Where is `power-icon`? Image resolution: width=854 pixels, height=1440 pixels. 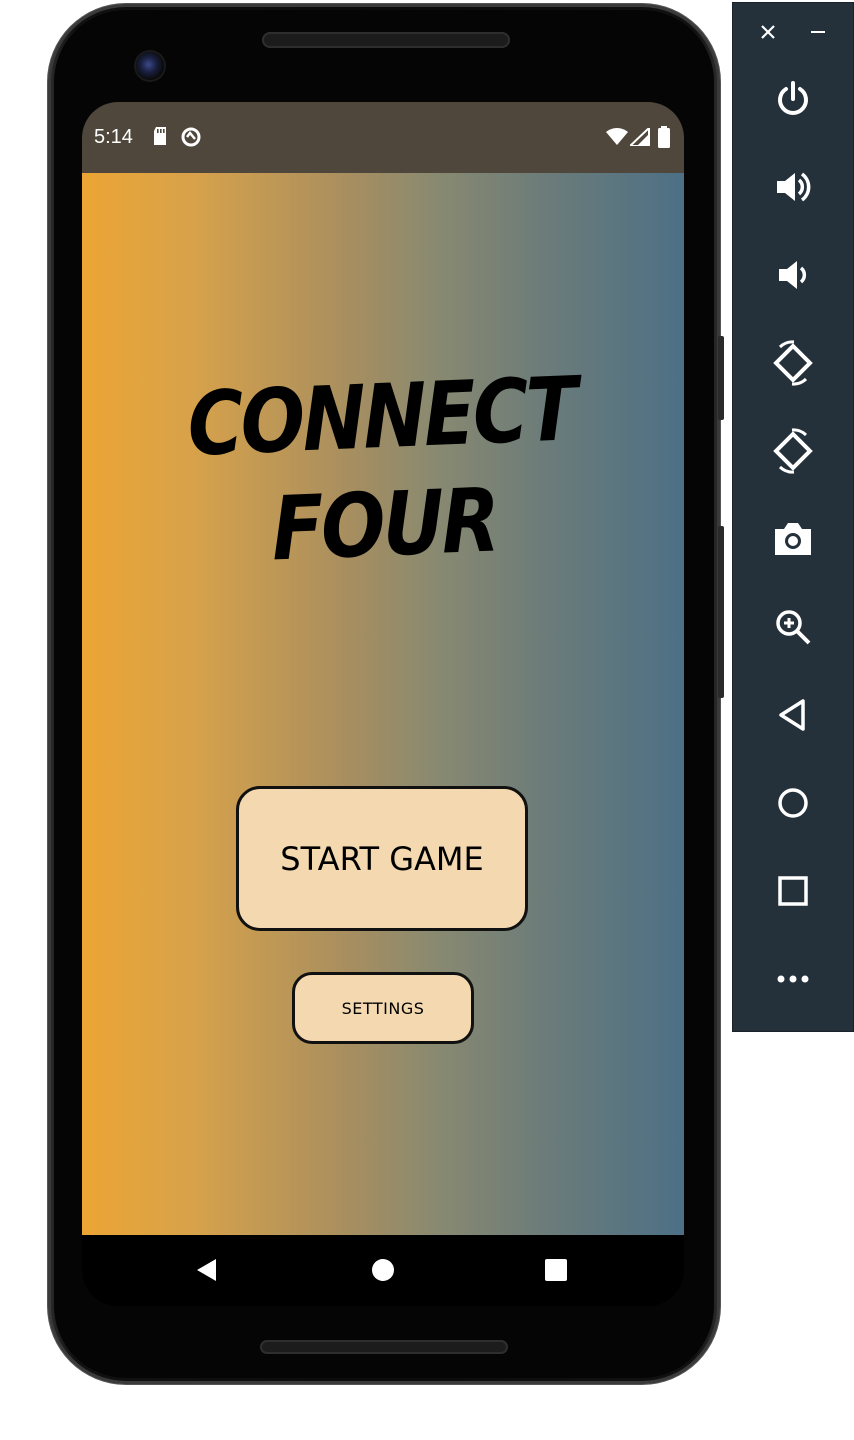 power-icon is located at coordinates (793, 99).